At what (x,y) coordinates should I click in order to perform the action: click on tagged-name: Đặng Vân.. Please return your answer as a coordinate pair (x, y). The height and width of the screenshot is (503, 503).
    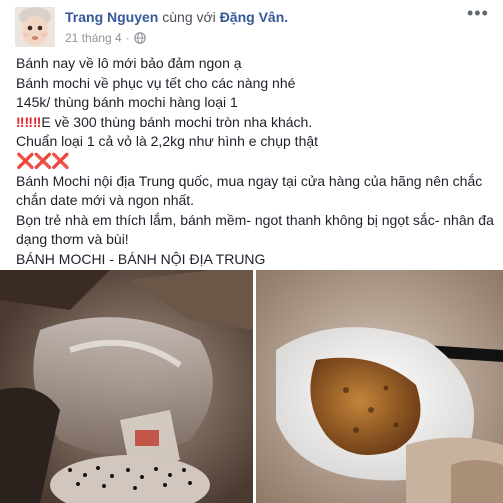
    Looking at the image, I should click on (254, 17).